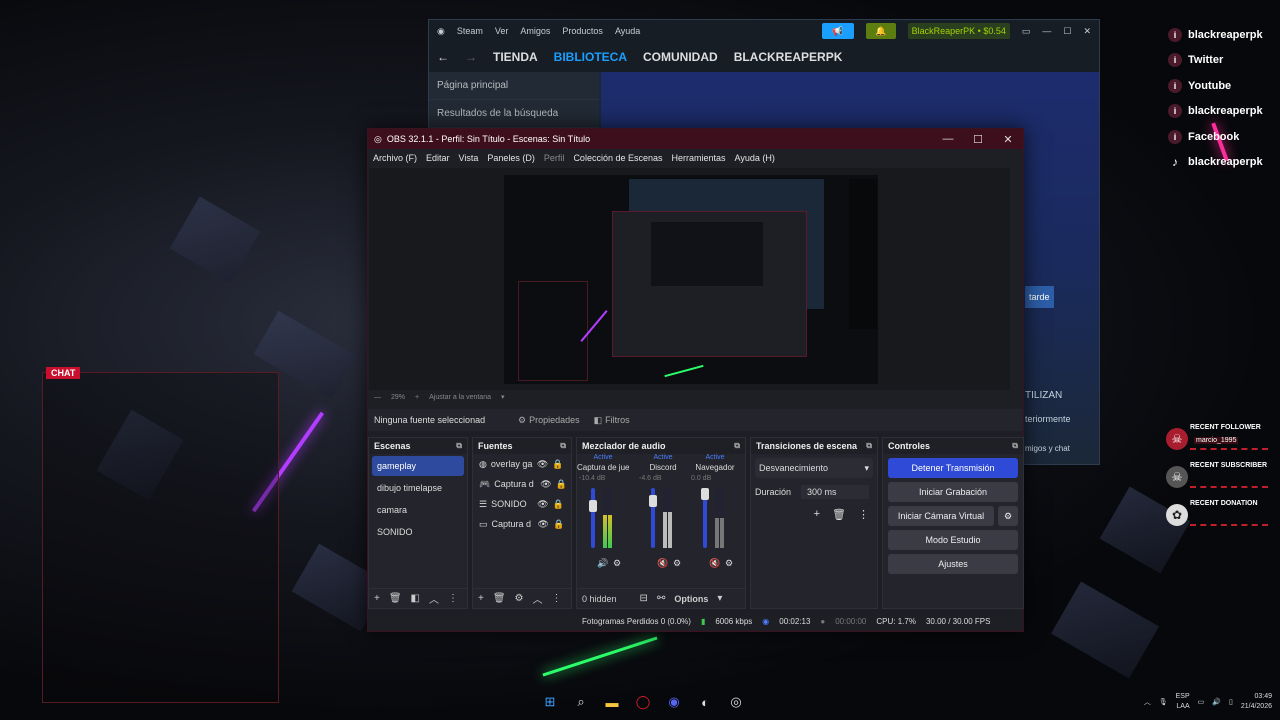  I want to click on user-menu-button: BlackReaperPK • $0.54, so click(958, 31).